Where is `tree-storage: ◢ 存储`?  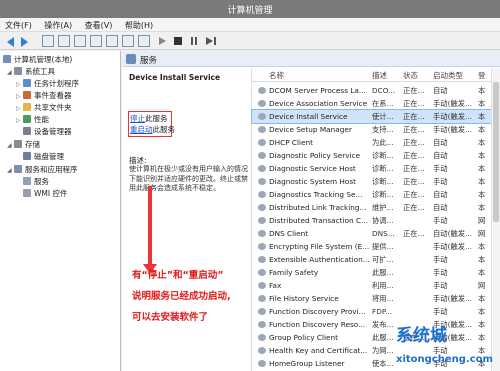
tree-storage: ◢ 存储 is located at coordinates (23, 145).